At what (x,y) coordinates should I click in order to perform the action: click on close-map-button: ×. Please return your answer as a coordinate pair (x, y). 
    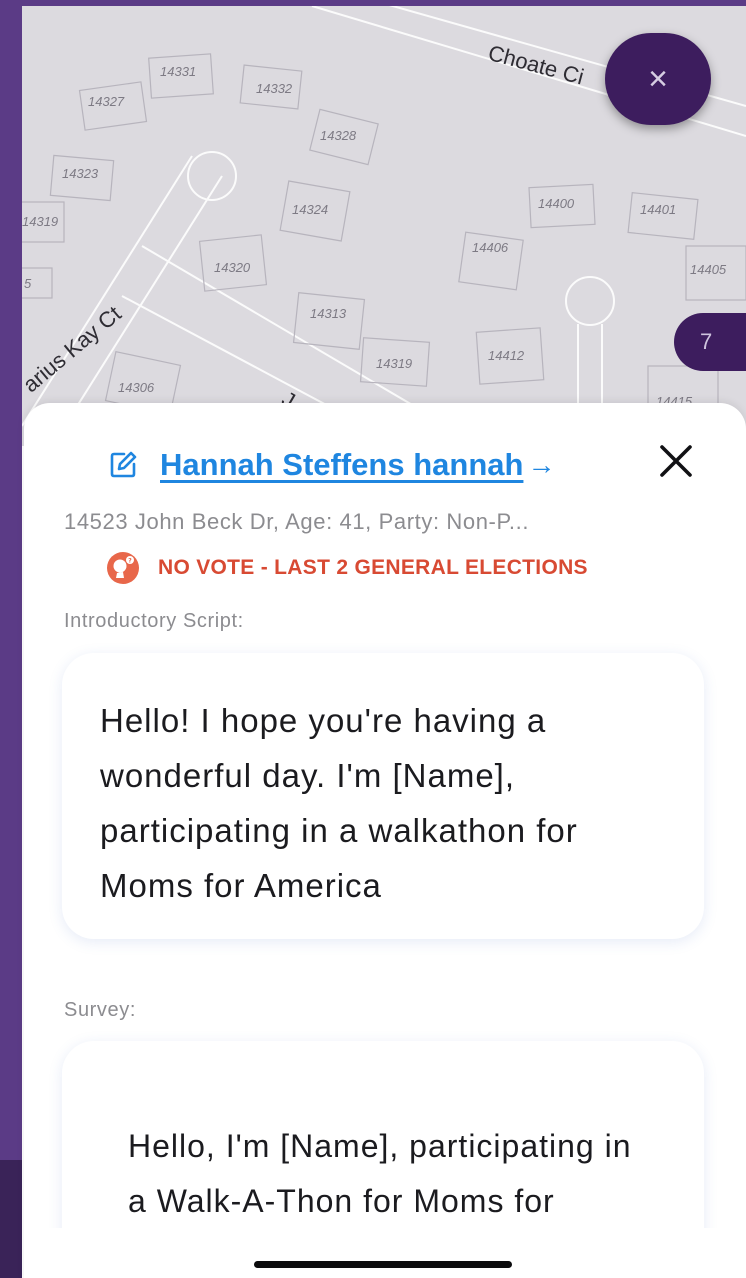
    Looking at the image, I should click on (658, 79).